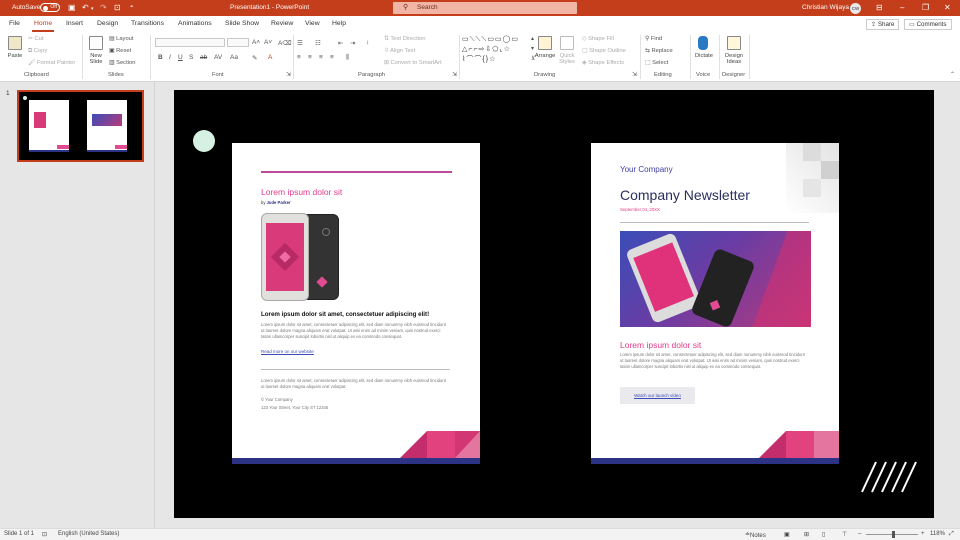 The height and width of the screenshot is (540, 960). I want to click on columns-icon: ⫼, so click(347, 58).